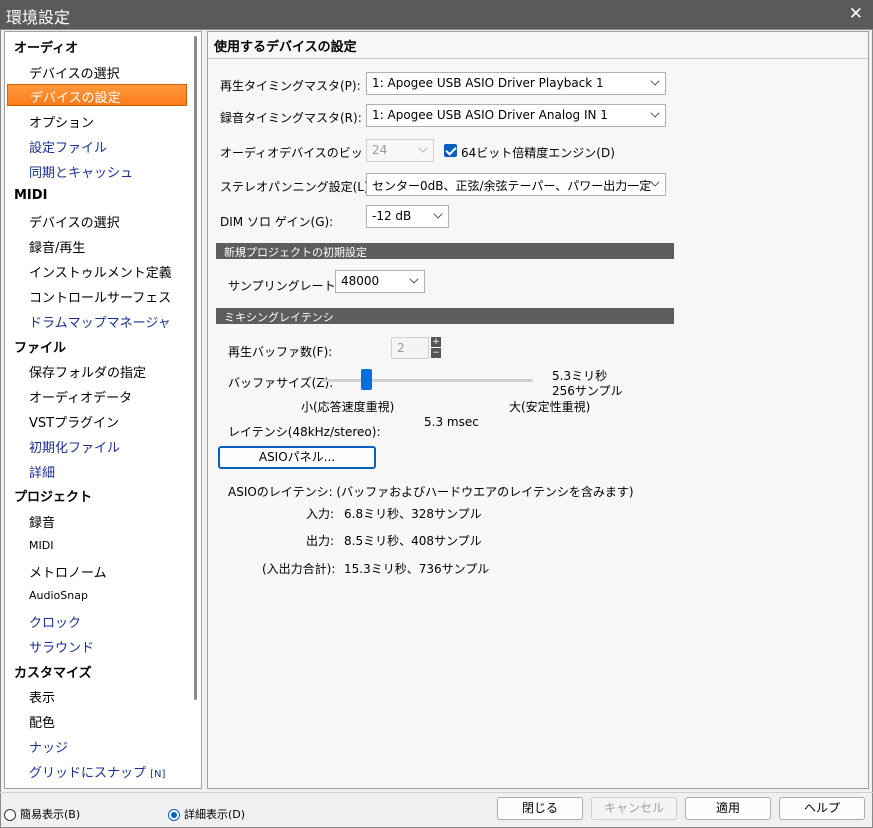 The height and width of the screenshot is (828, 873). I want to click on tree-item-snap-to-grid: グリッドにスナップ [N], so click(97, 771).